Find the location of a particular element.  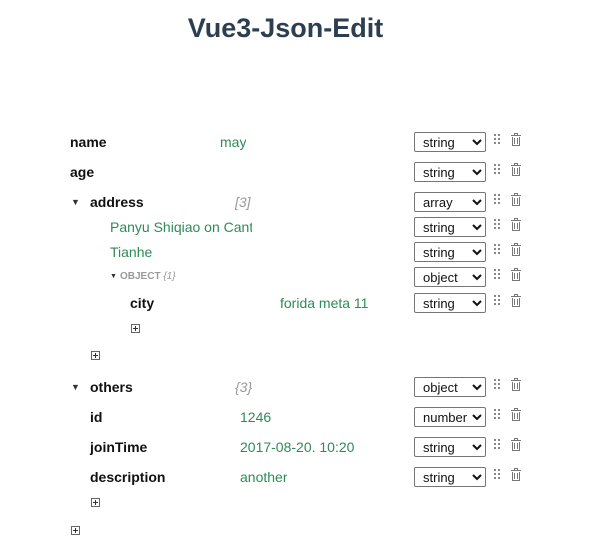

key-label: description is located at coordinates (128, 477).